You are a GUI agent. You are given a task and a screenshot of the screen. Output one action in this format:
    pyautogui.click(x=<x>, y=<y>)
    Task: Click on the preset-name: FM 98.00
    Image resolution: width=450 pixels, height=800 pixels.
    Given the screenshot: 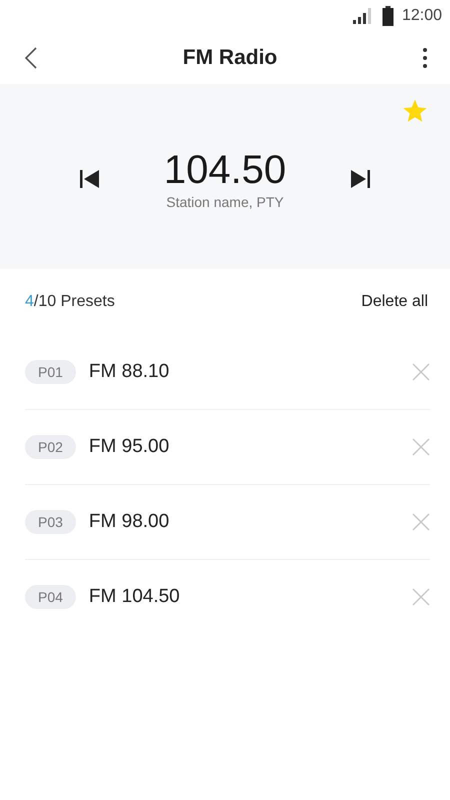 What is the action you would take?
    pyautogui.click(x=250, y=522)
    